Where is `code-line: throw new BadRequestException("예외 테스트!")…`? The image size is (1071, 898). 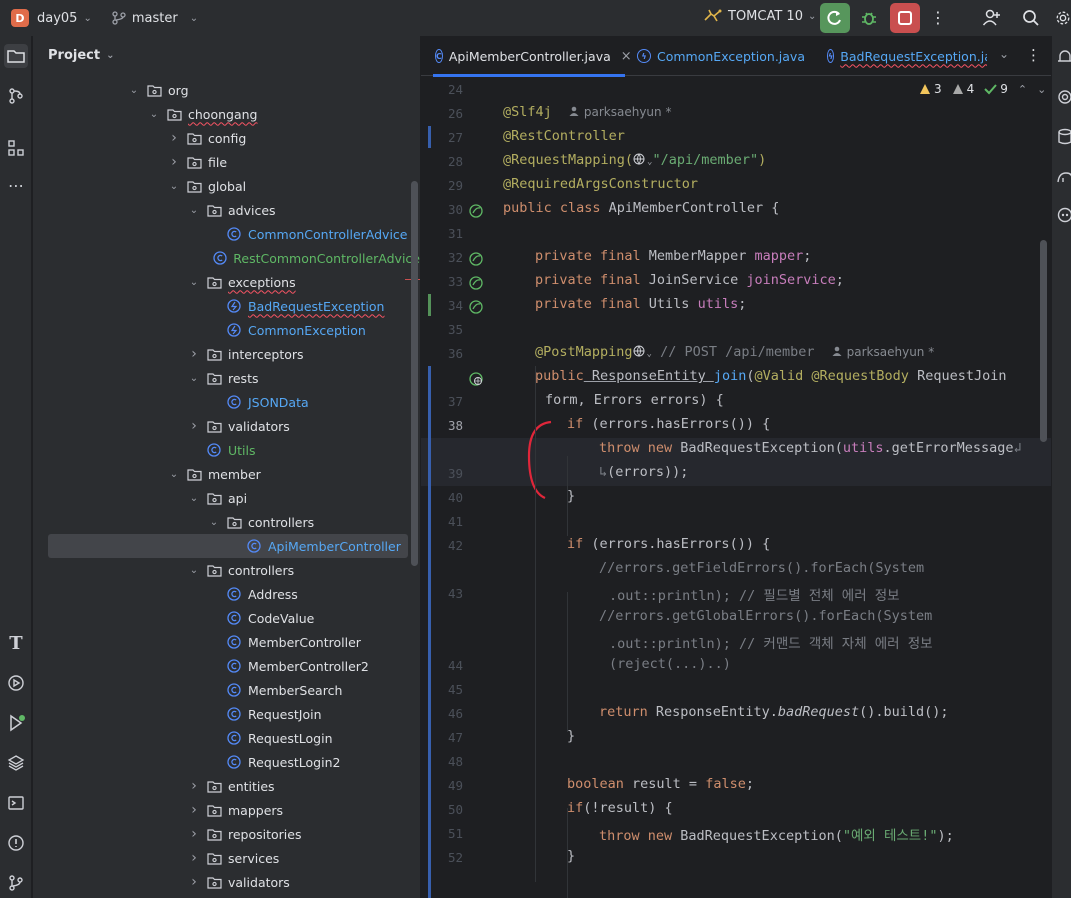 code-line: throw new BadRequestException("예외 테스트!")… is located at coordinates (776, 834).